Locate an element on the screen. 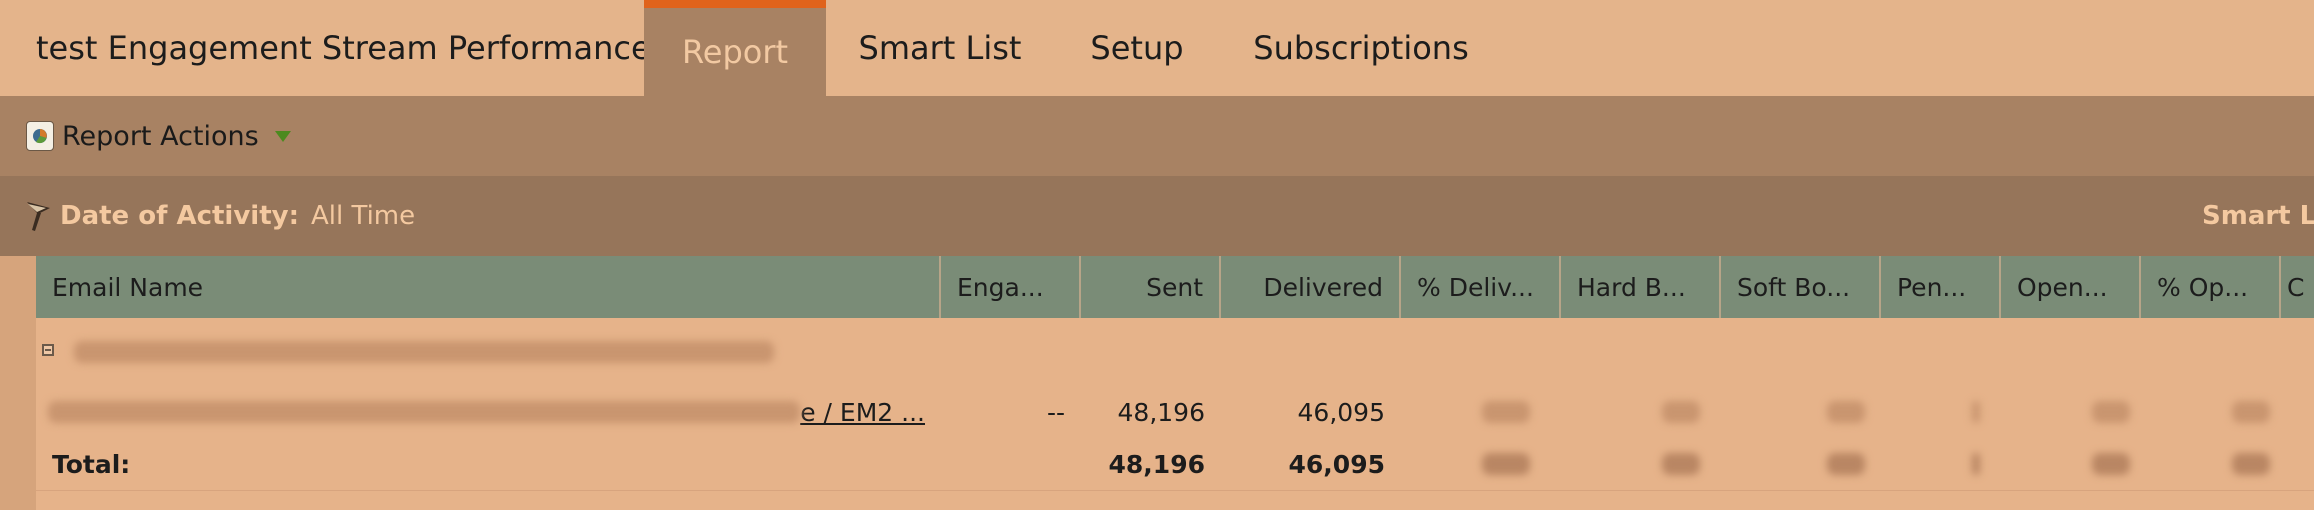  table-row: e / EM2 ... -- 48,196 46,095 is located at coordinates (1175, 412).